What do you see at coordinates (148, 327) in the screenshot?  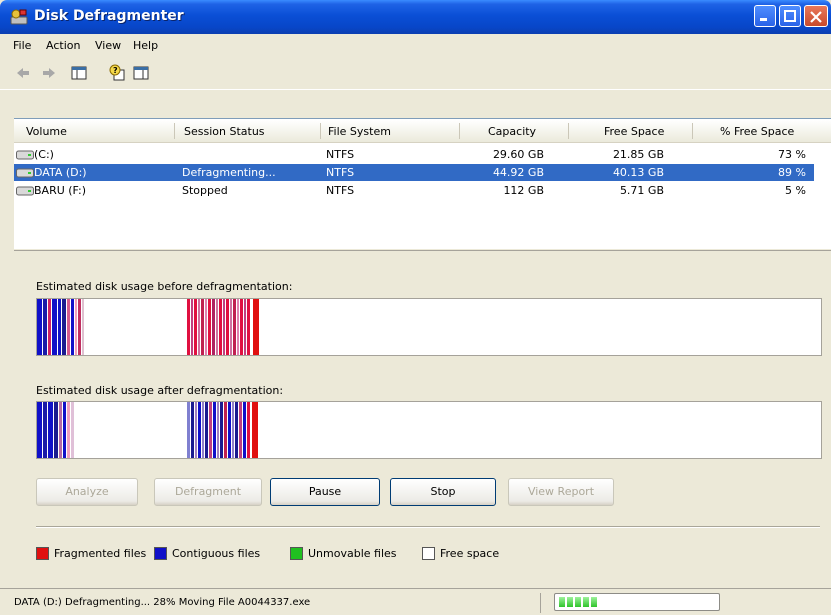 I see `before-defrag-map` at bounding box center [148, 327].